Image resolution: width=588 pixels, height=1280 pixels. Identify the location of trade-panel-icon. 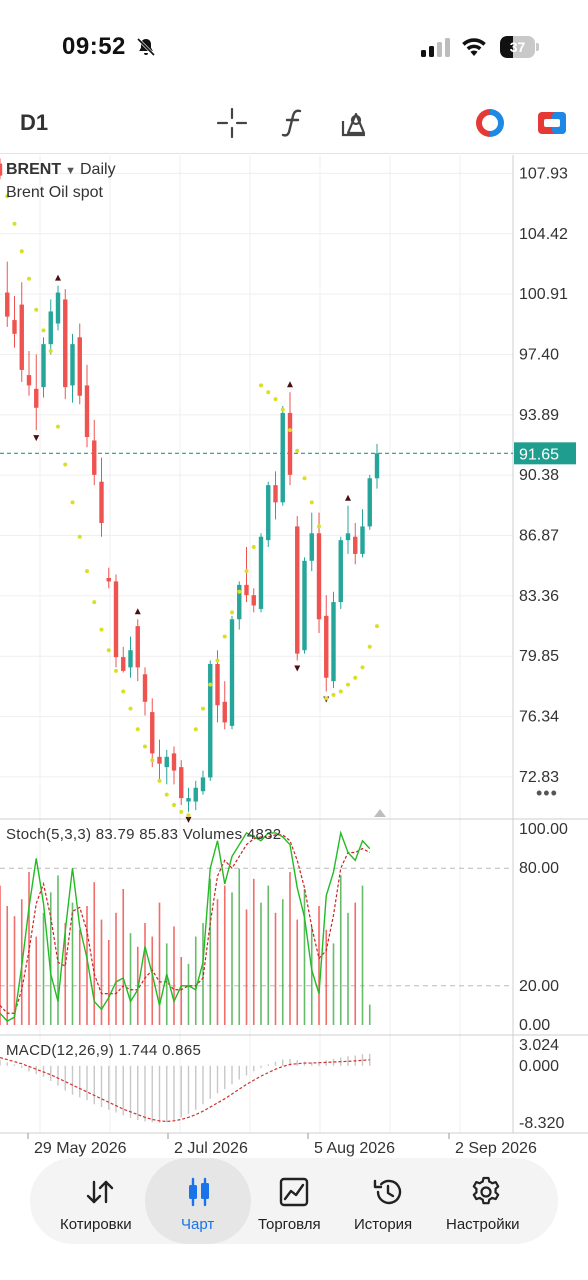
(552, 123).